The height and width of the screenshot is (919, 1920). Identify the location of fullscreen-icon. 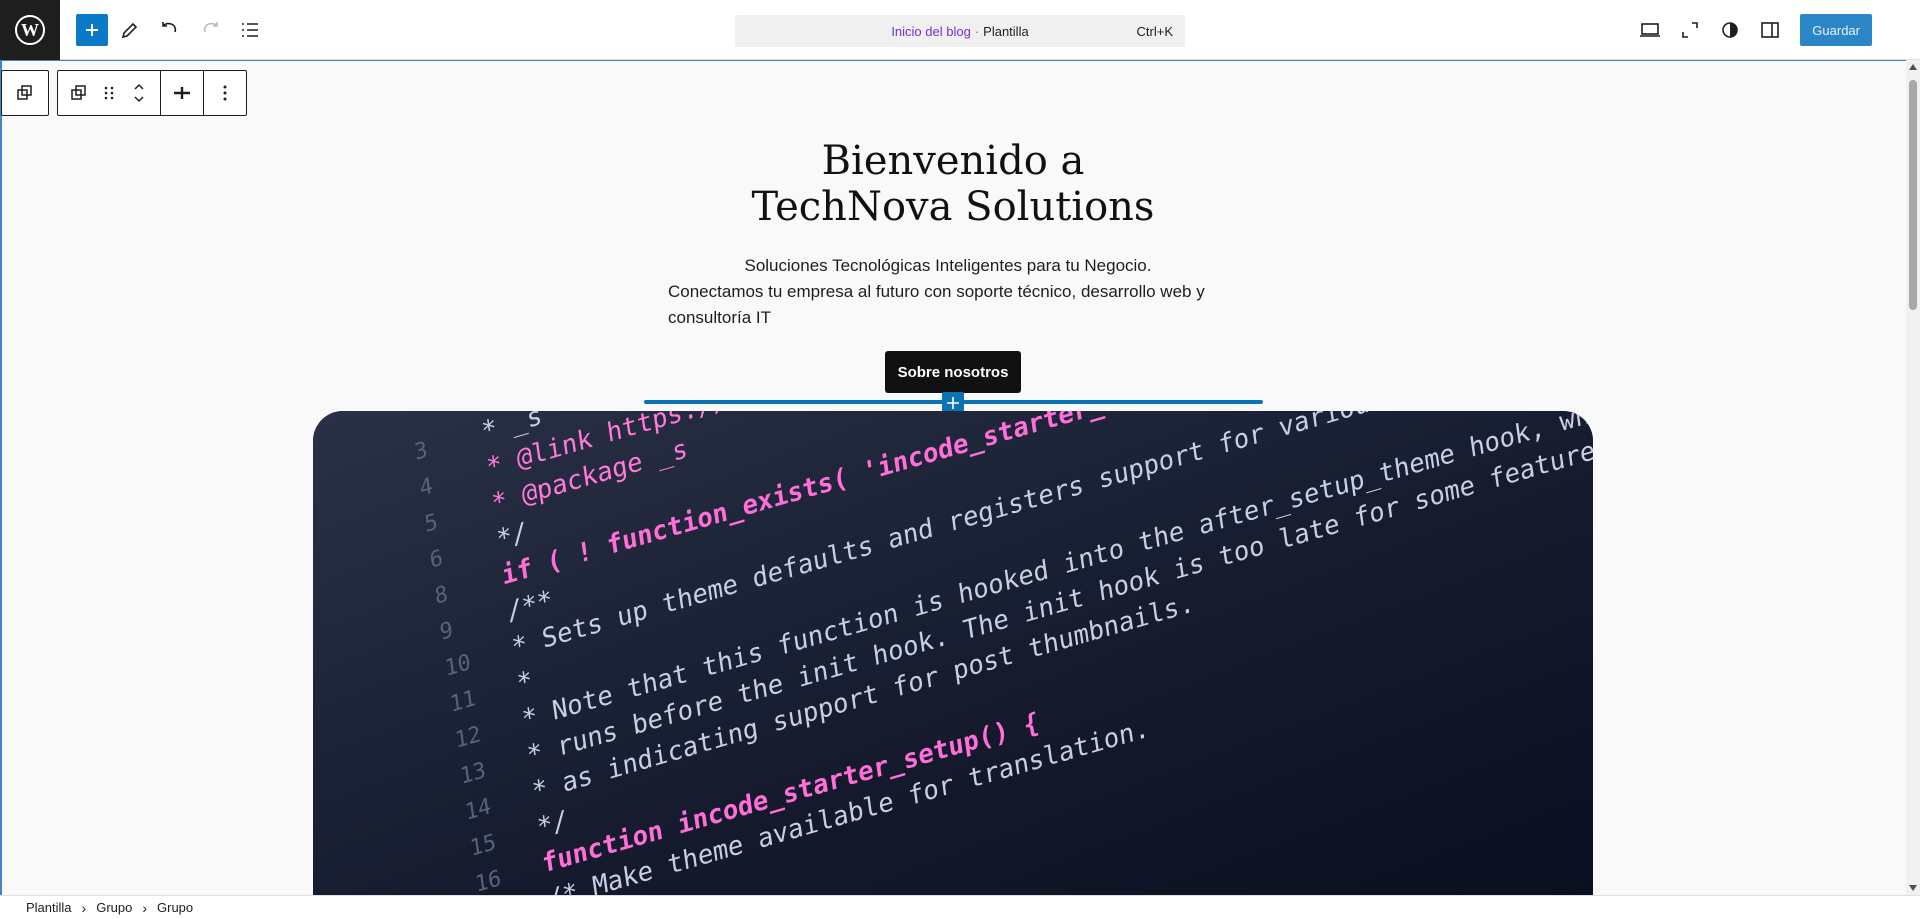
(1690, 30).